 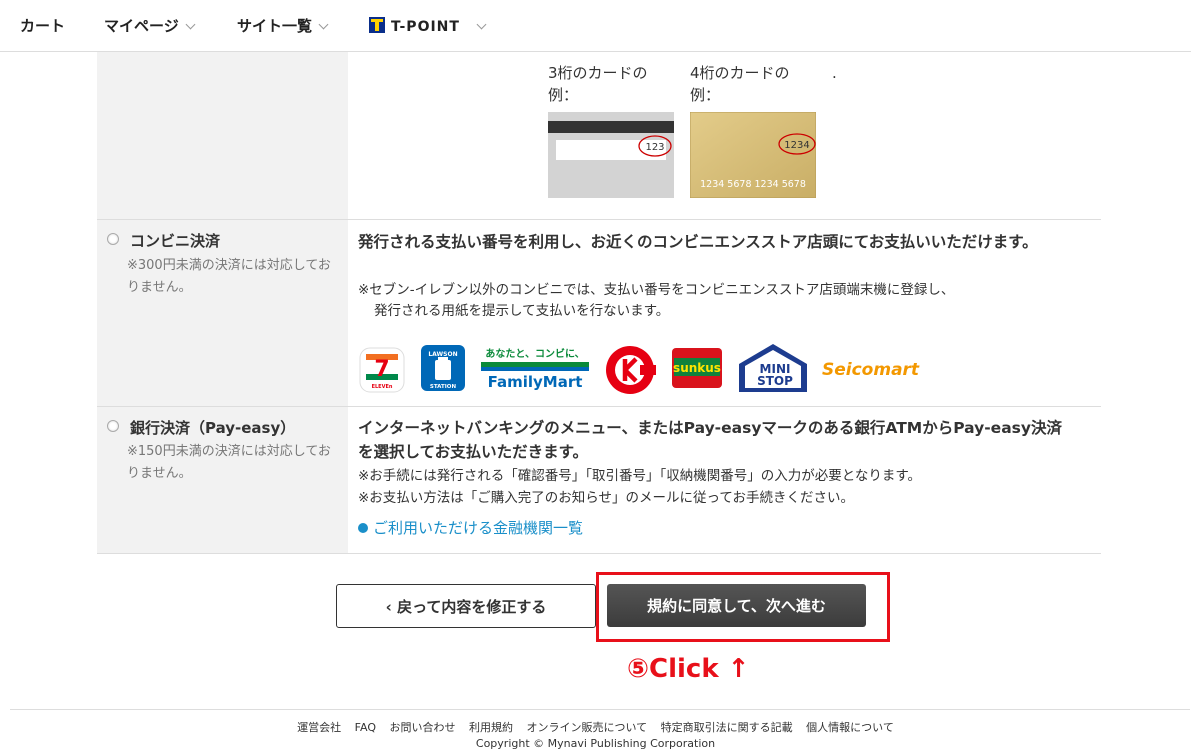 What do you see at coordinates (443, 368) in the screenshot?
I see `lawson-logo: LAWSON STATION` at bounding box center [443, 368].